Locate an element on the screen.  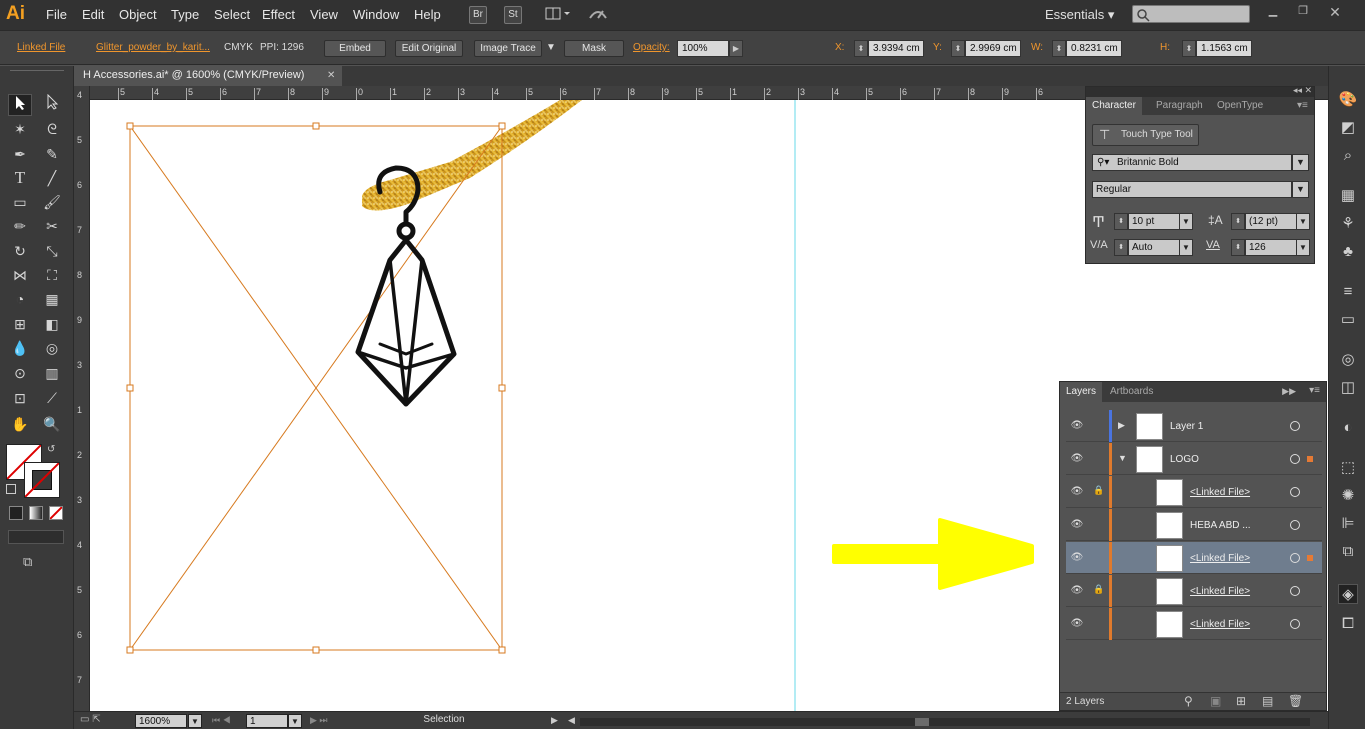
pencil-tool-icon: ✏ is located at coordinates (20, 226).